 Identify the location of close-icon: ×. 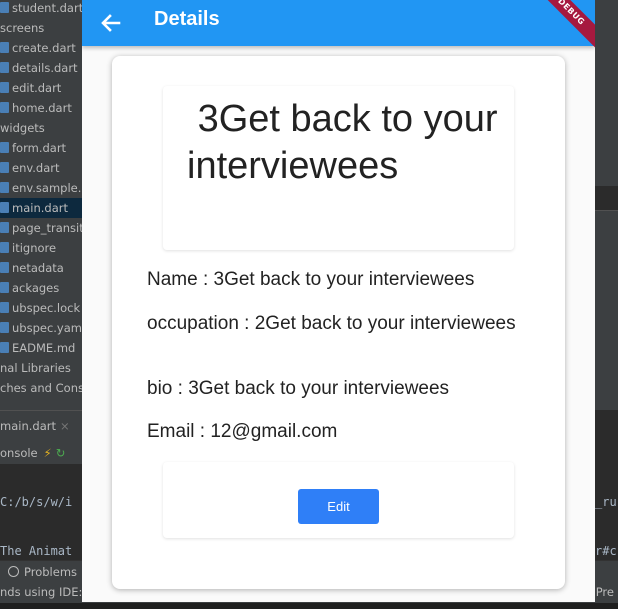
(65, 426).